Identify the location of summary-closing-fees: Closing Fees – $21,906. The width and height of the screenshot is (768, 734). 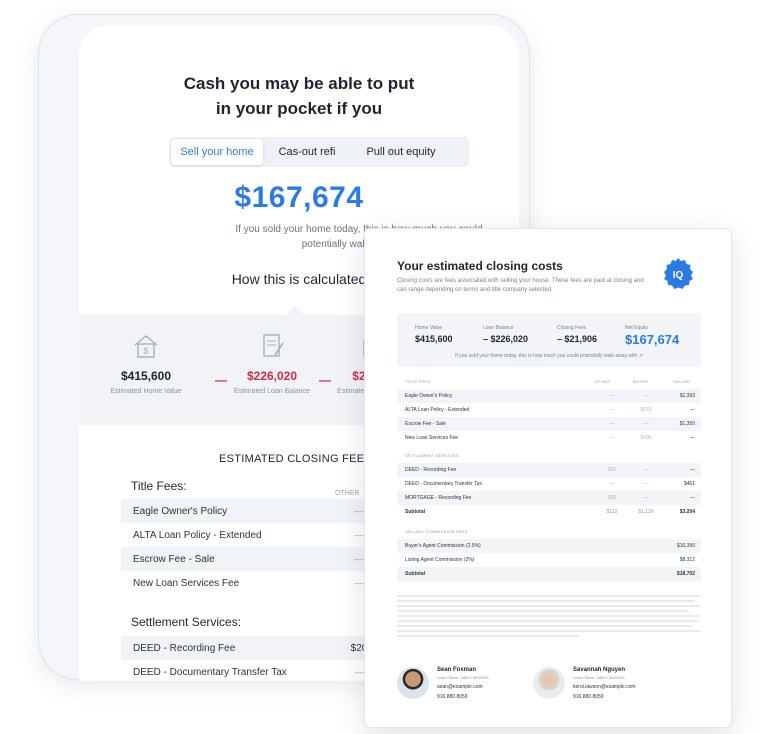
(577, 334).